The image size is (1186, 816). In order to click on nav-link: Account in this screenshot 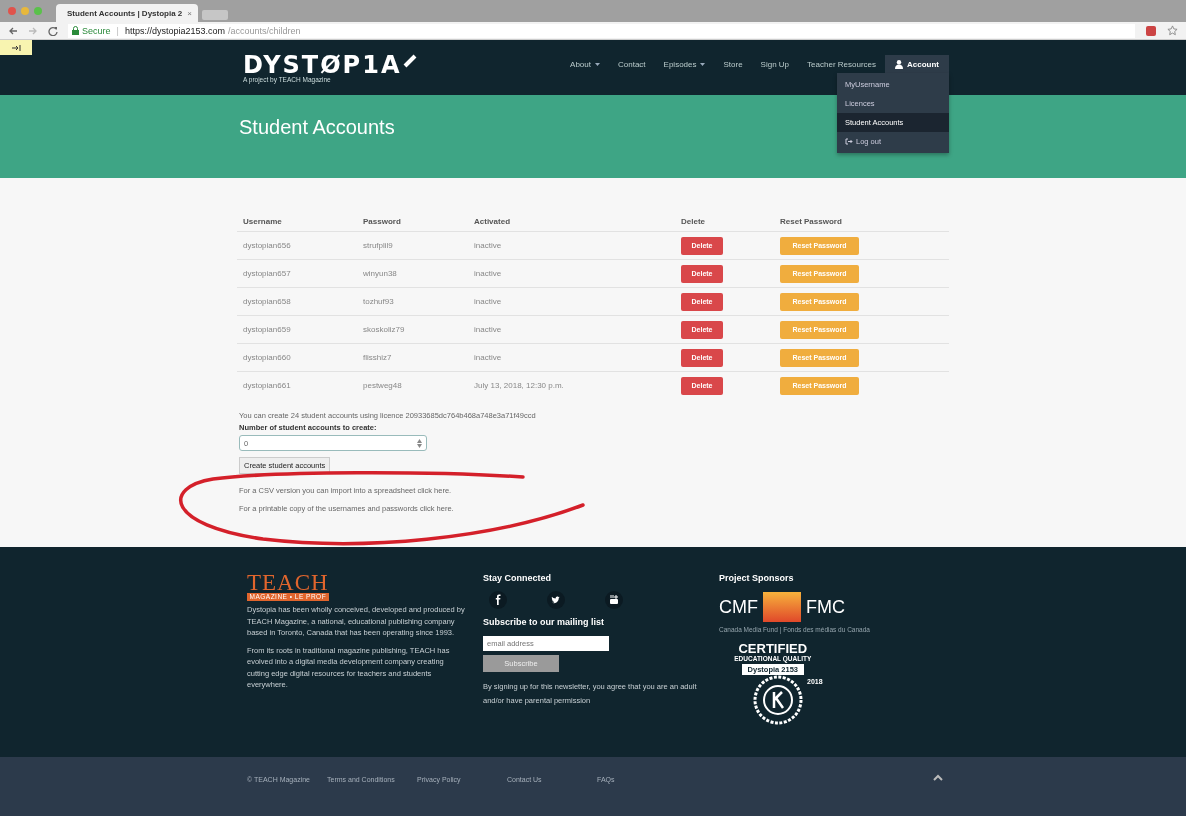, I will do `click(917, 64)`.